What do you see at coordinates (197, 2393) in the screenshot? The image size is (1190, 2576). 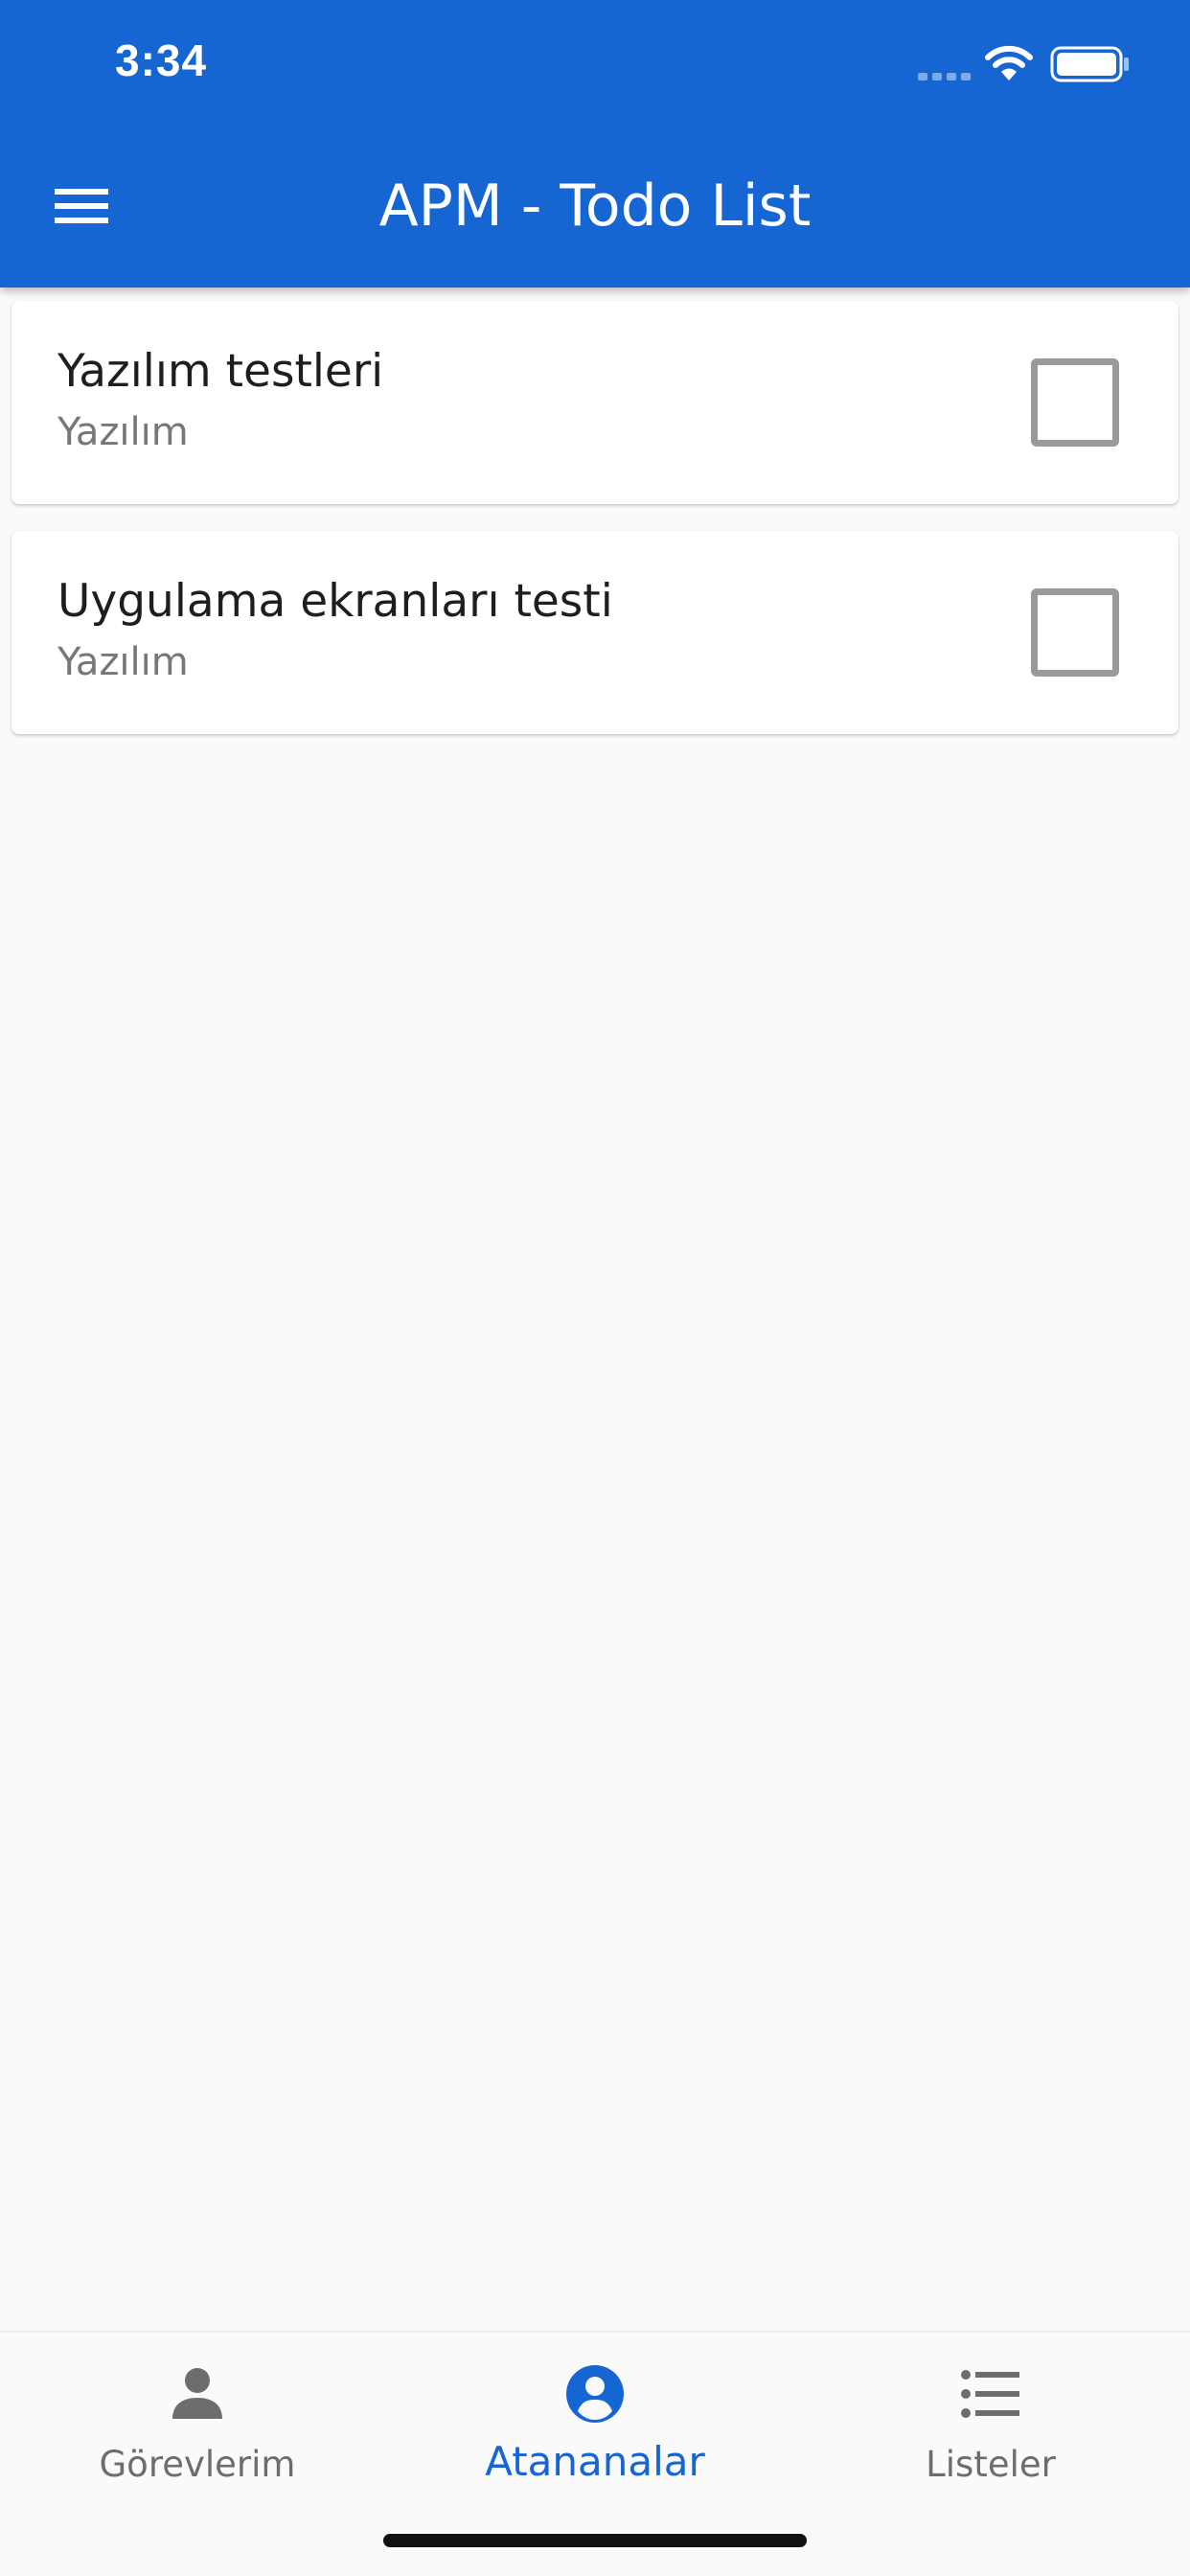 I see `person-icon` at bounding box center [197, 2393].